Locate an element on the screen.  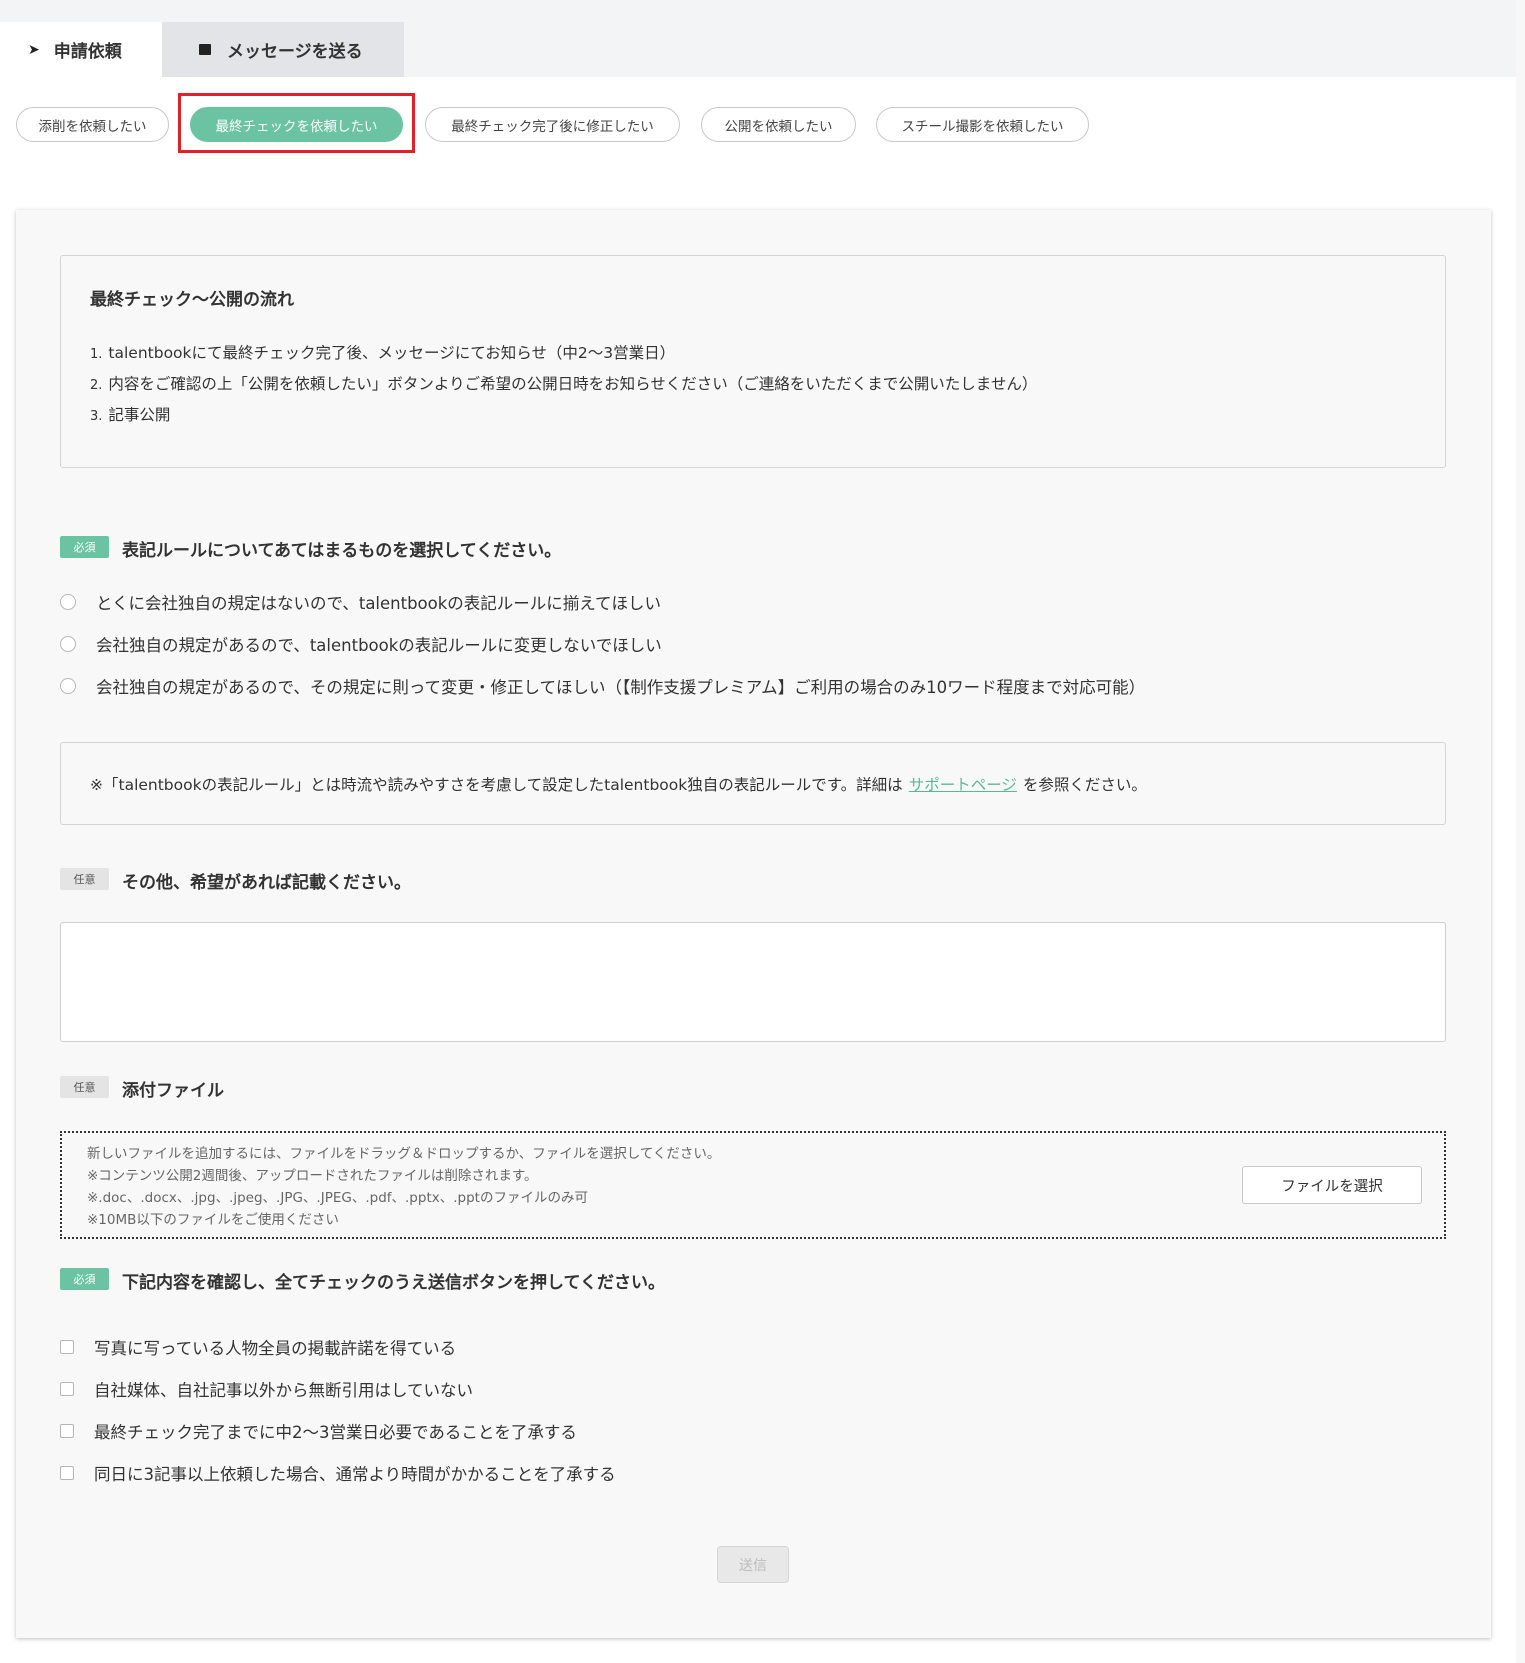
tab-message: メッセージを送る is located at coordinates (283, 49).